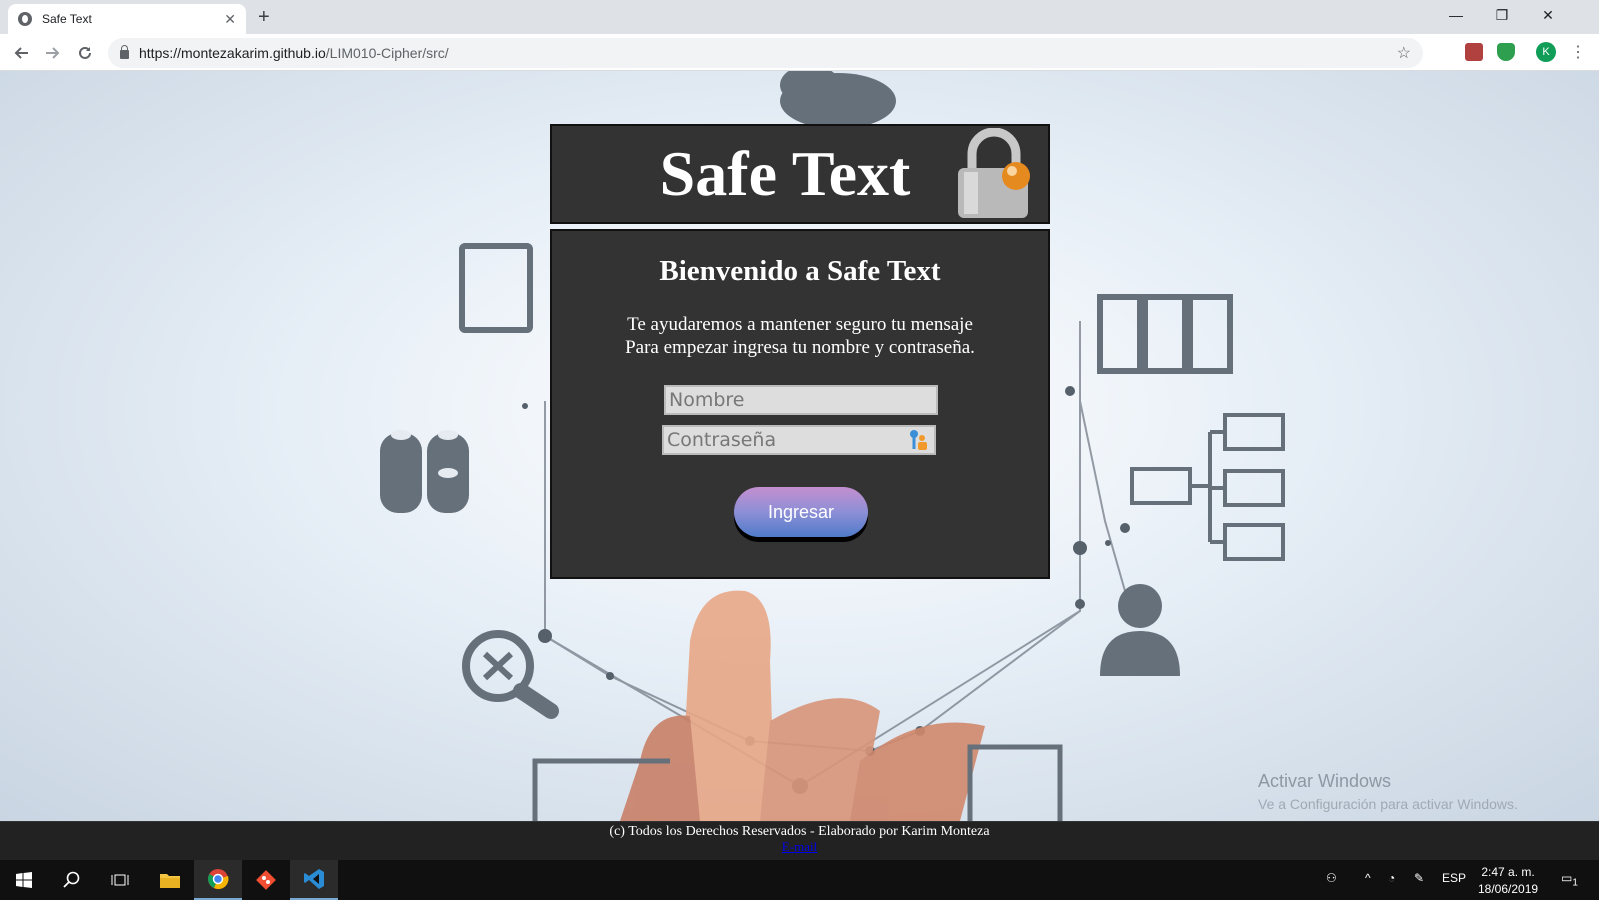 This screenshot has width=1599, height=900. I want to click on password-input: Contraseña, so click(799, 440).